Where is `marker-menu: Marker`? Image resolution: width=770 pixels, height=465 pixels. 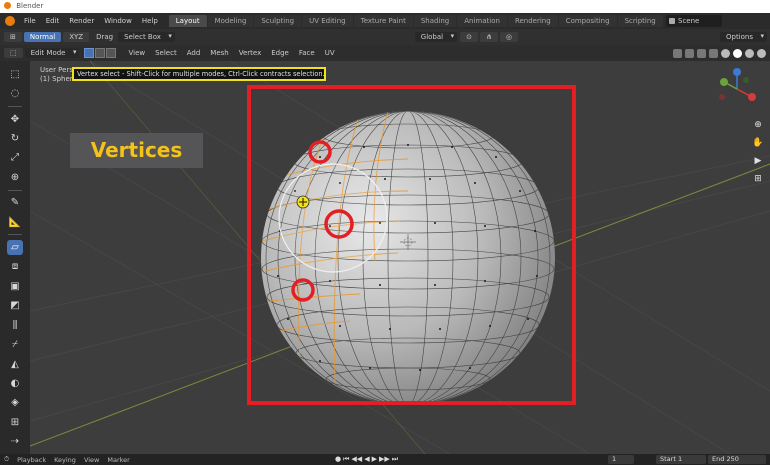 marker-menu: Marker is located at coordinates (118, 460).